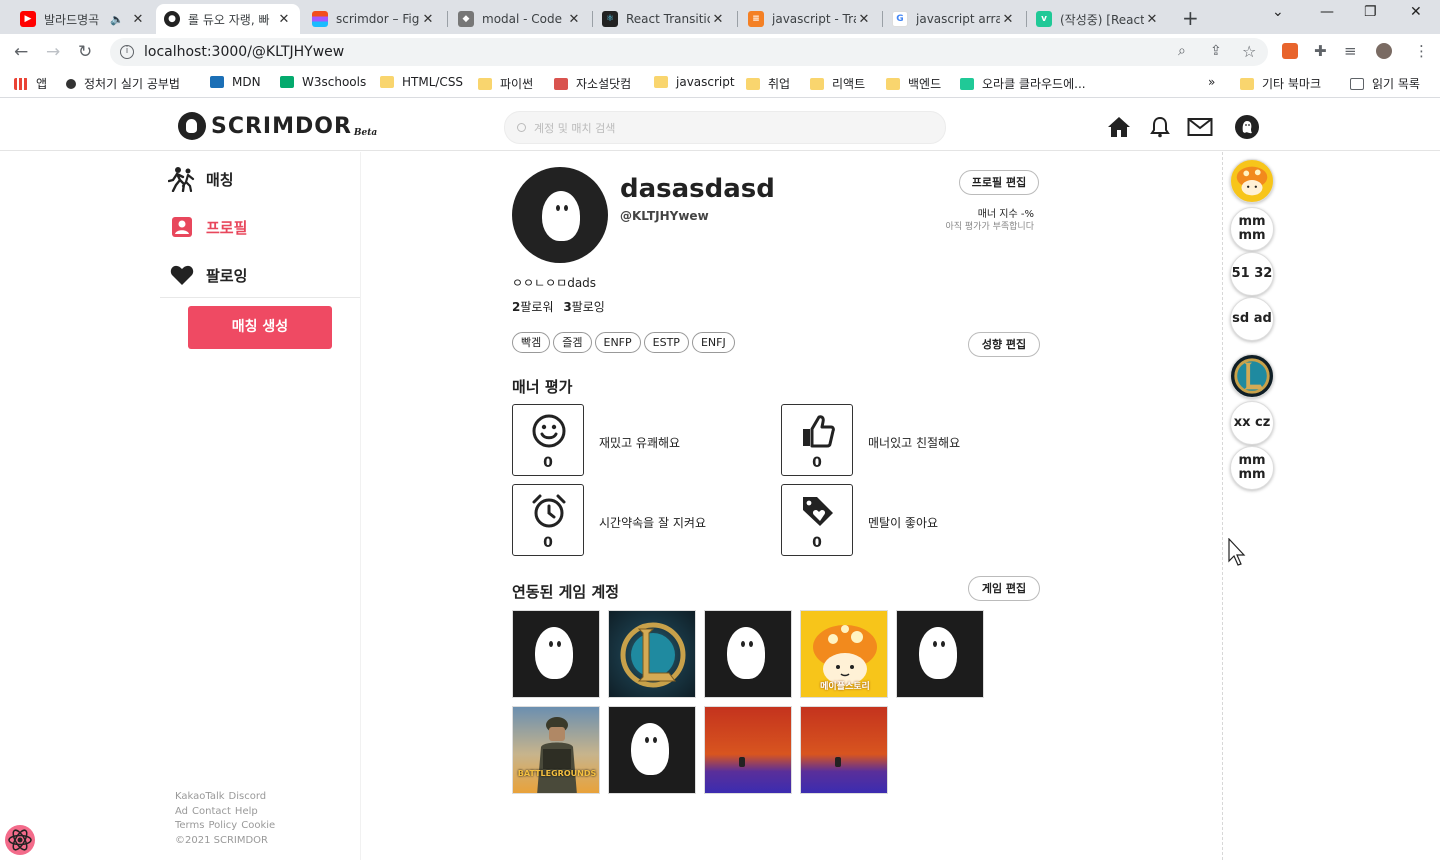 The width and height of the screenshot is (1440, 860). Describe the element at coordinates (689, 52) in the screenshot. I see `url-input: i localhost:3000/@KLTJHYwew` at that location.